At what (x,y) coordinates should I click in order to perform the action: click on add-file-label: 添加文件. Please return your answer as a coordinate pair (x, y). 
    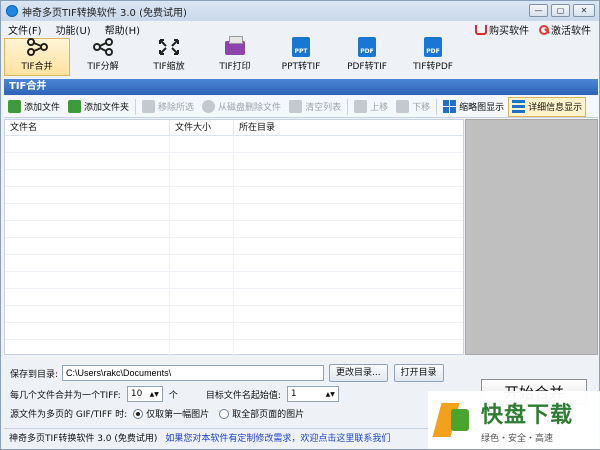
    Looking at the image, I should click on (42, 108).